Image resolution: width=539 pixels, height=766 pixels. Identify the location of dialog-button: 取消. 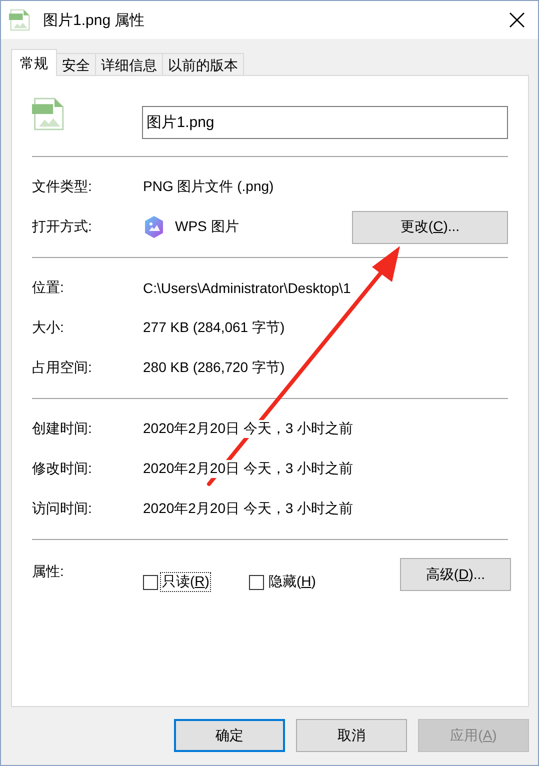
(351, 735).